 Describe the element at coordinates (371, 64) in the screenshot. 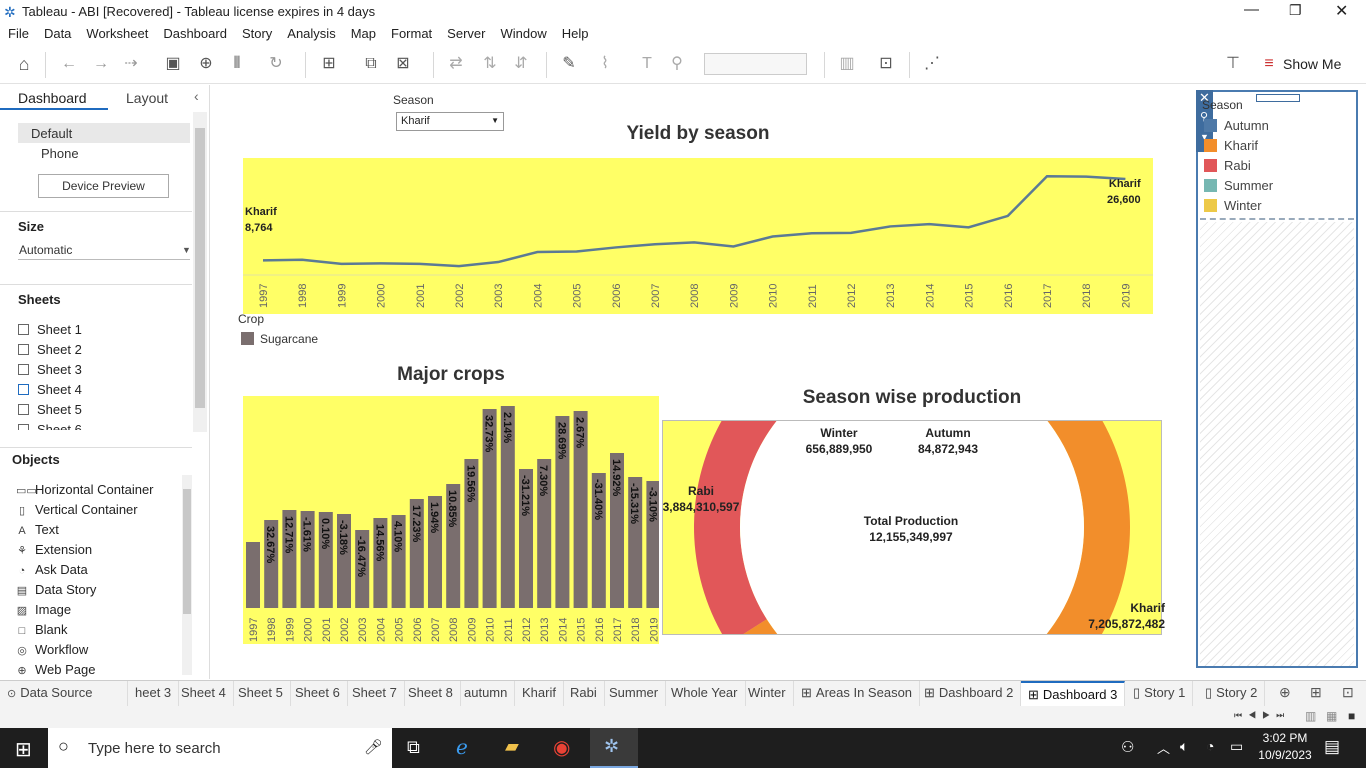

I see `duplicate-icon: ⧉` at that location.